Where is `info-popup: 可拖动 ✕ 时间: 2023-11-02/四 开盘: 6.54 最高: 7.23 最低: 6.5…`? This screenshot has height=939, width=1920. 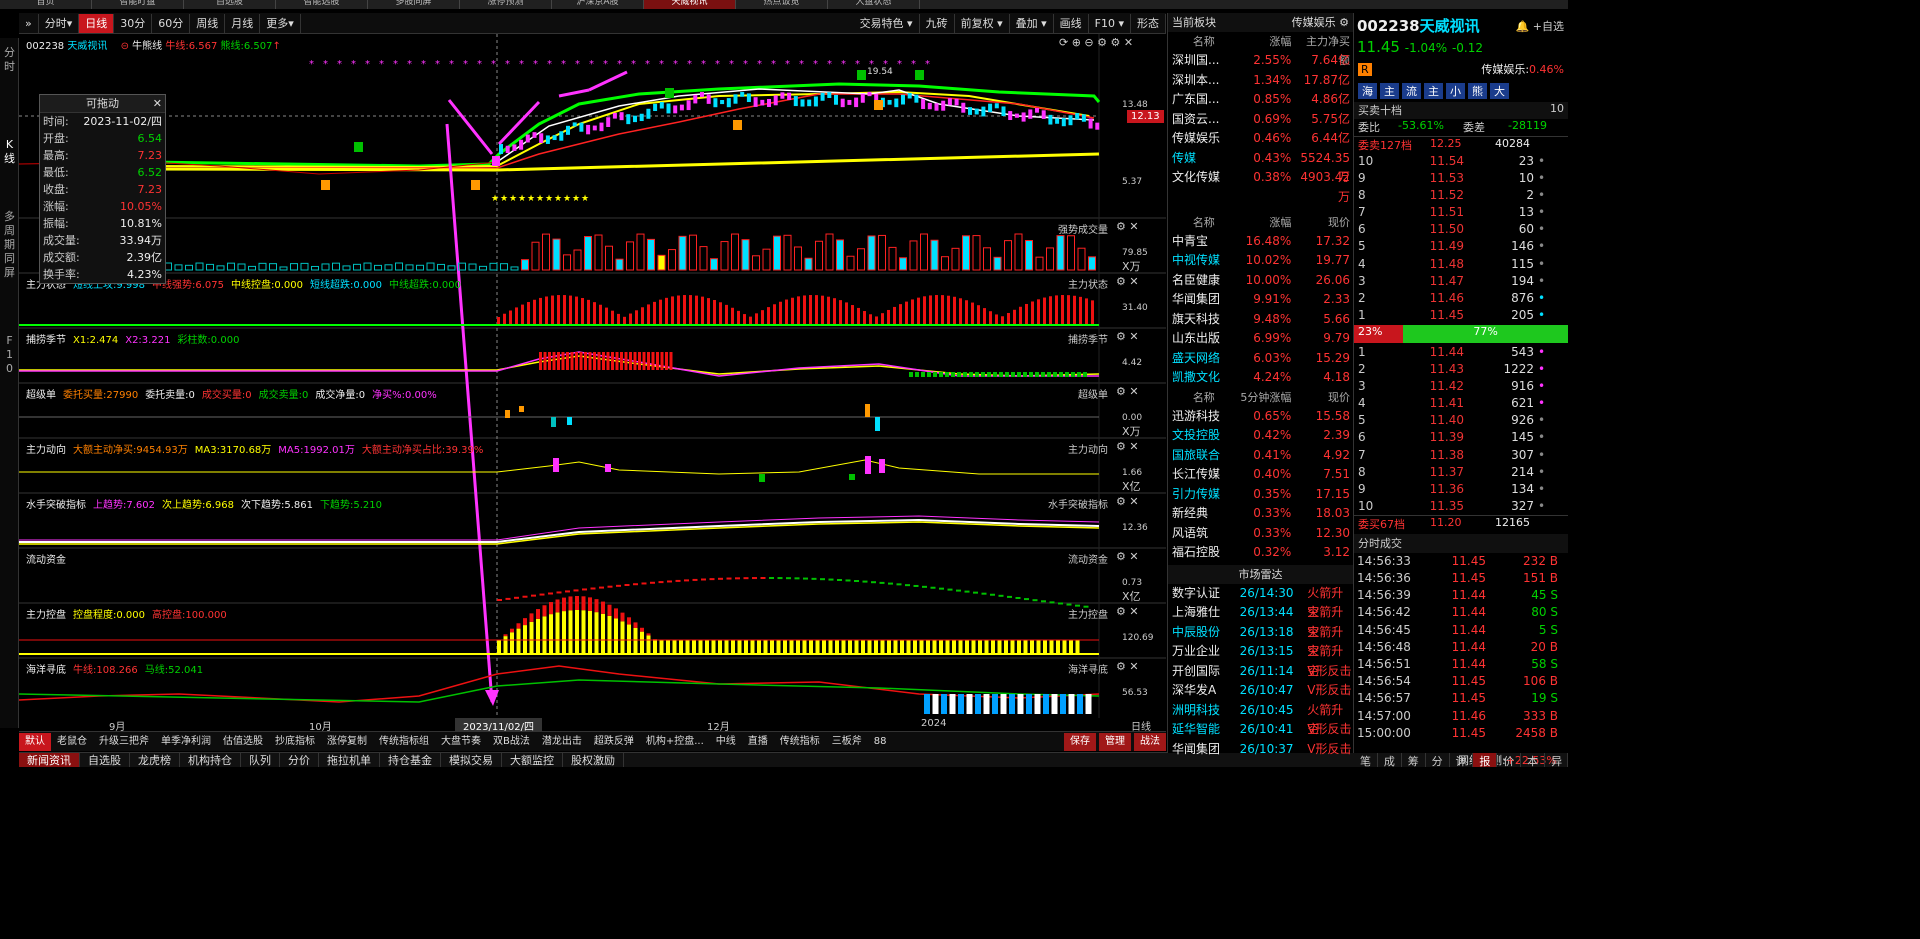 info-popup: 可拖动 ✕ 时间: 2023-11-02/四 开盘: 6.54 最高: 7.23 最低: 6.5… is located at coordinates (102, 189).